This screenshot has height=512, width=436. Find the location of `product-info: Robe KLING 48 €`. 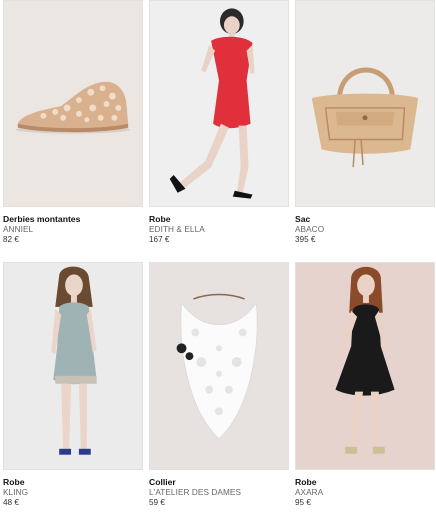

product-info: Robe KLING 48 € is located at coordinates (73, 489).